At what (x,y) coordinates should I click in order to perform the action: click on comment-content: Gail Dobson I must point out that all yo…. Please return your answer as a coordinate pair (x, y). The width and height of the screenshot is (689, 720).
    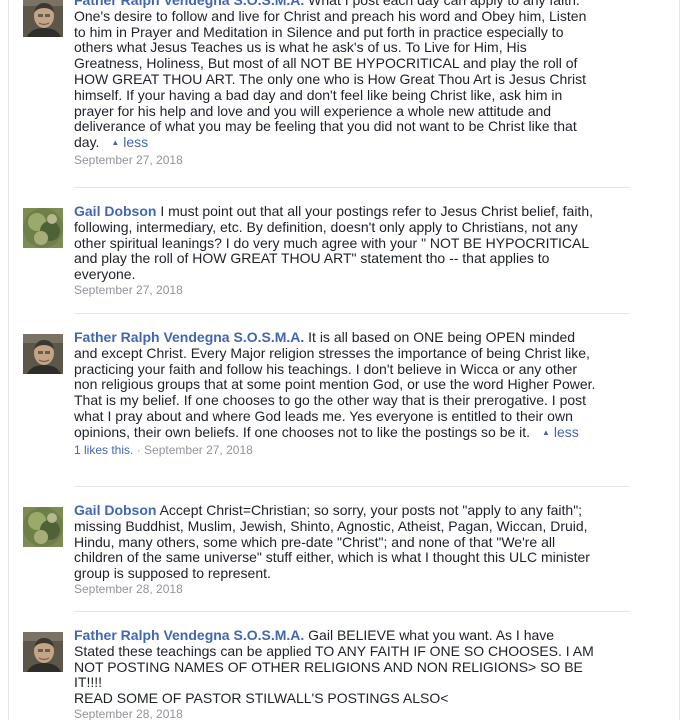
    Looking at the image, I should click on (335, 250).